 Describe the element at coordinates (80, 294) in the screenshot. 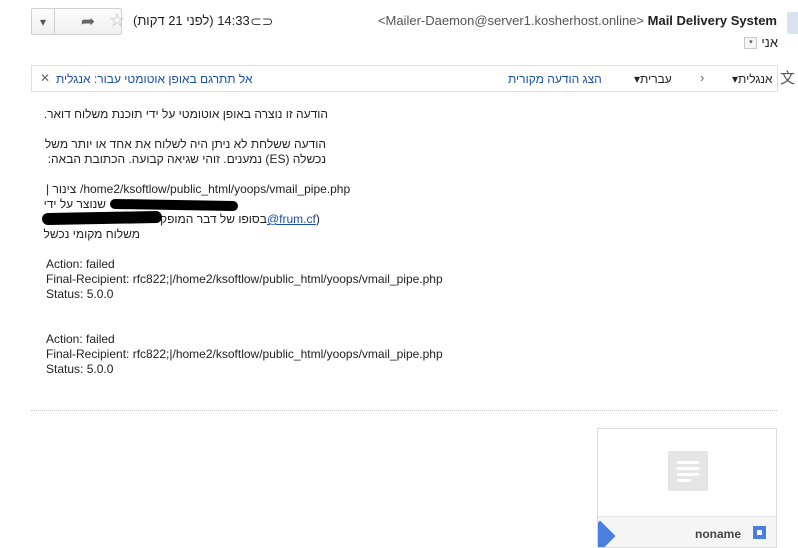

I see `block1-status: Status: 5.0.0` at that location.